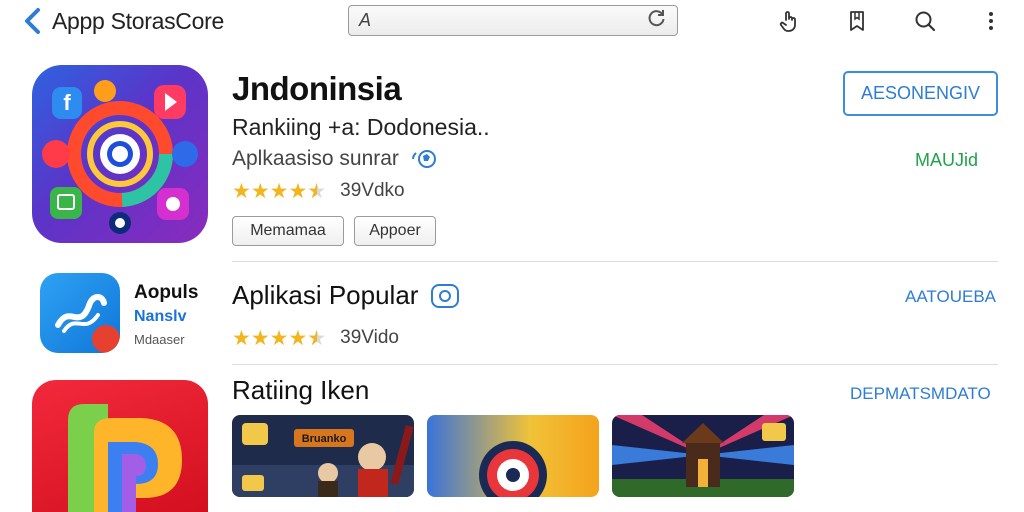  I want to click on popular-title-label: Aplikasi Popular, so click(325, 295).